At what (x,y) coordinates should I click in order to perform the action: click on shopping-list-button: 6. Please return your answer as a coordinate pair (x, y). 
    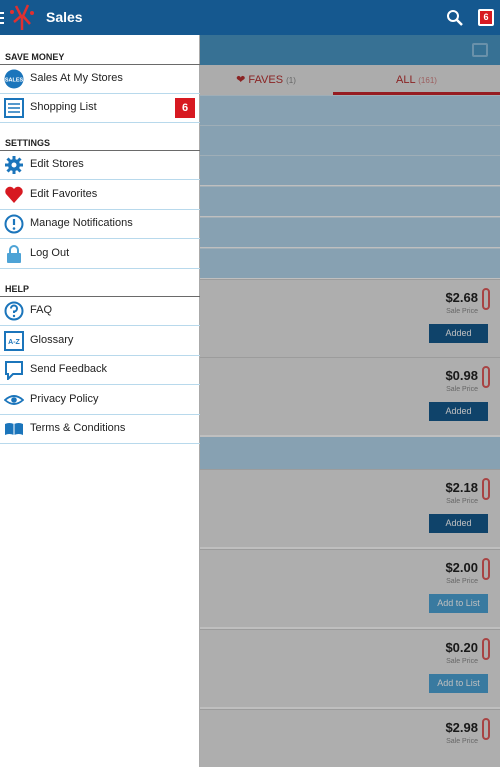
    Looking at the image, I should click on (486, 18).